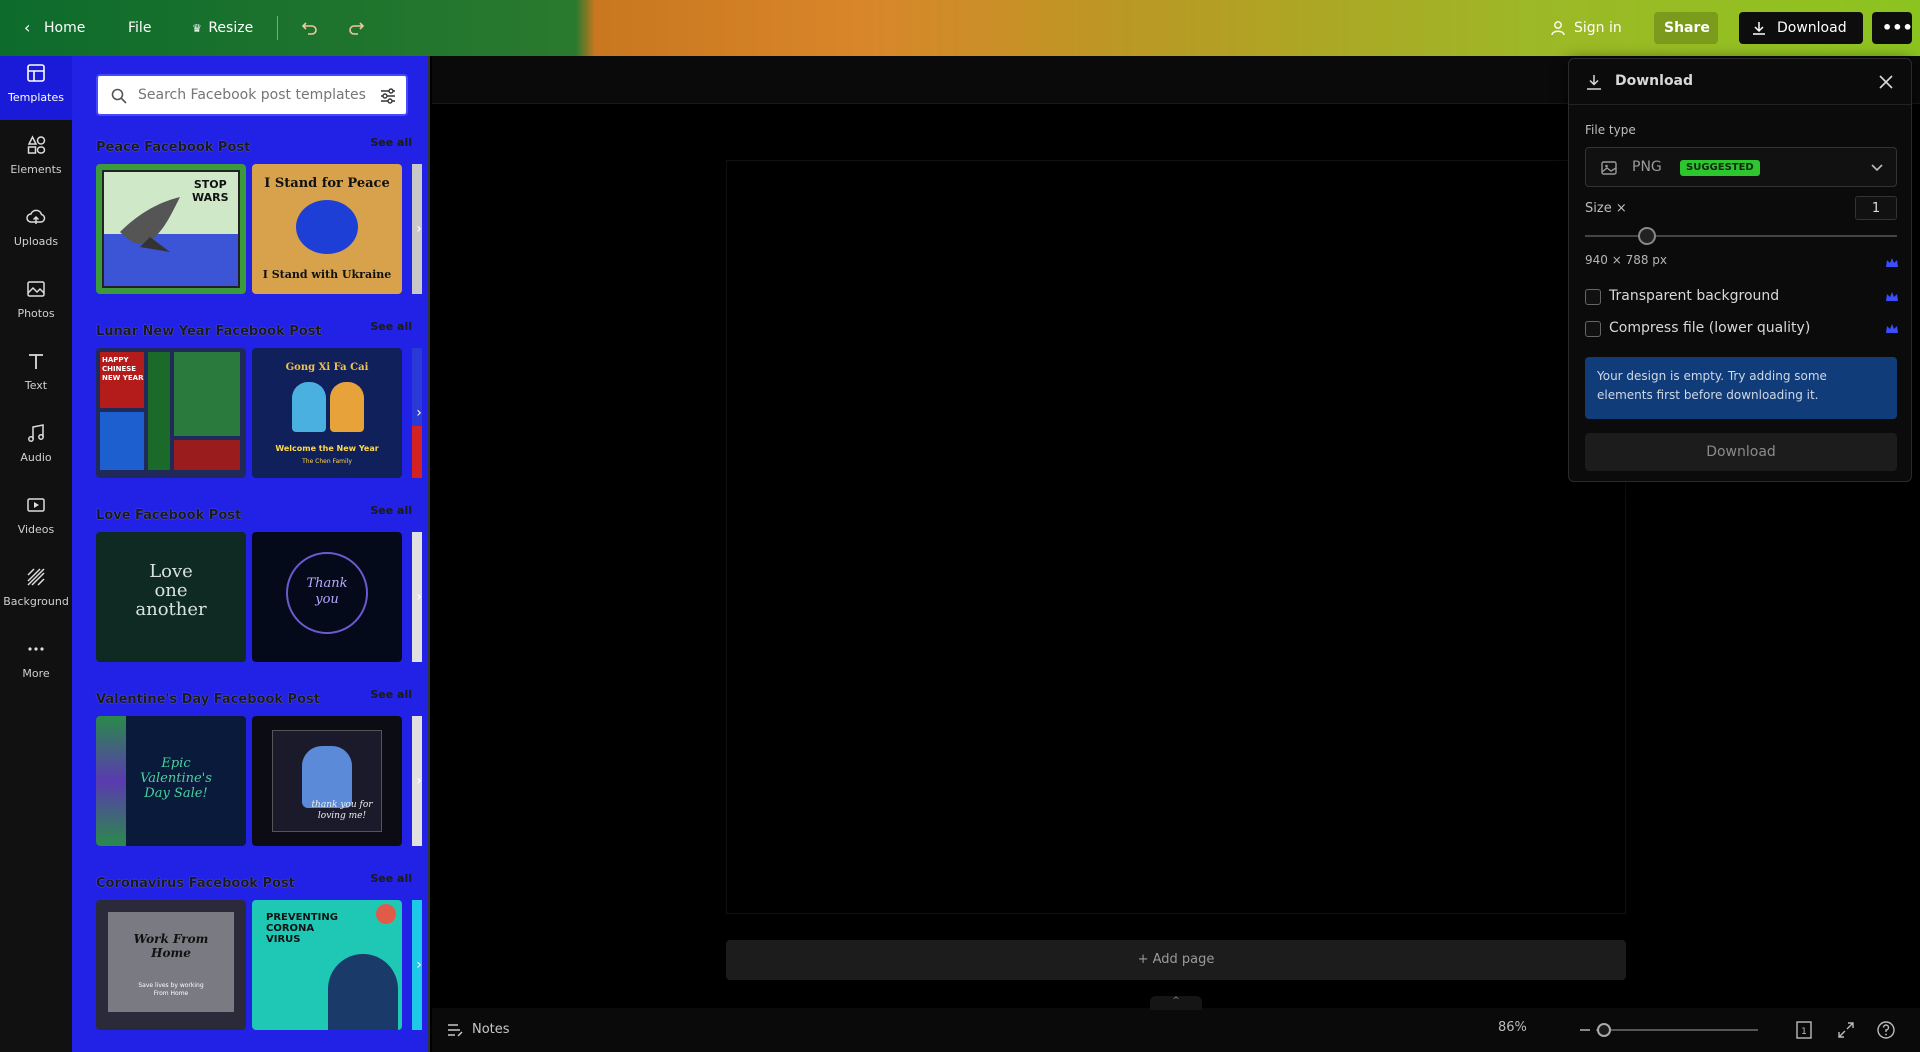  I want to click on download-panel-header: Download, so click(1740, 82).